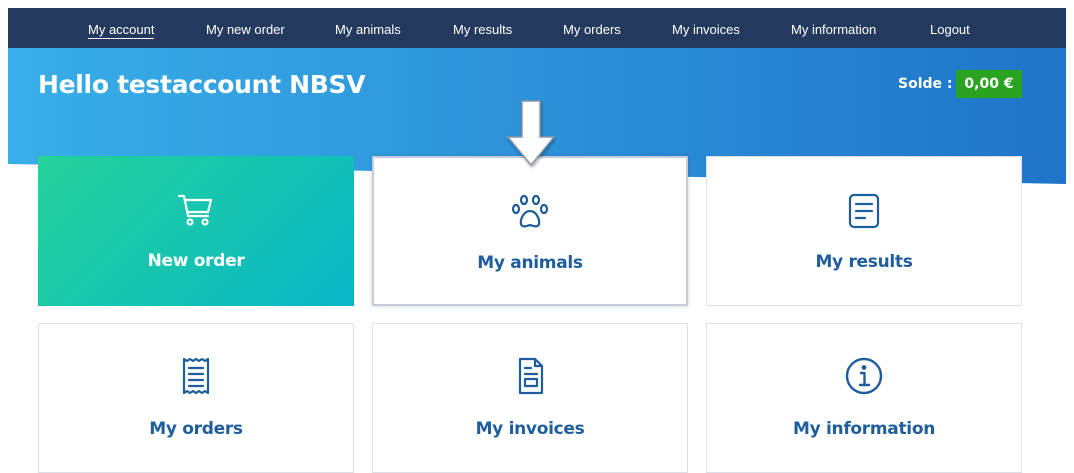  I want to click on my-invoices-card: My invoices, so click(530, 398).